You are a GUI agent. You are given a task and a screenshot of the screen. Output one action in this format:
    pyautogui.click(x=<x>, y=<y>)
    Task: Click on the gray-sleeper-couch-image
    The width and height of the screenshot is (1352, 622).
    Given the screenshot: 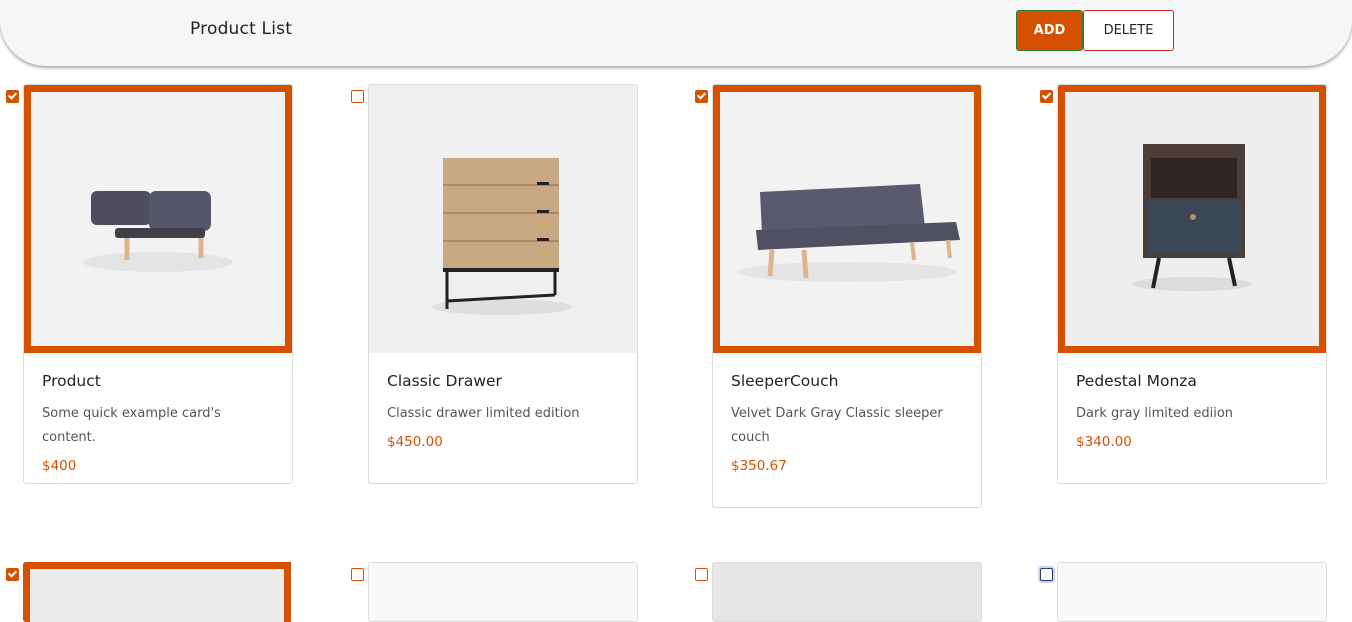 What is the action you would take?
    pyautogui.click(x=847, y=219)
    